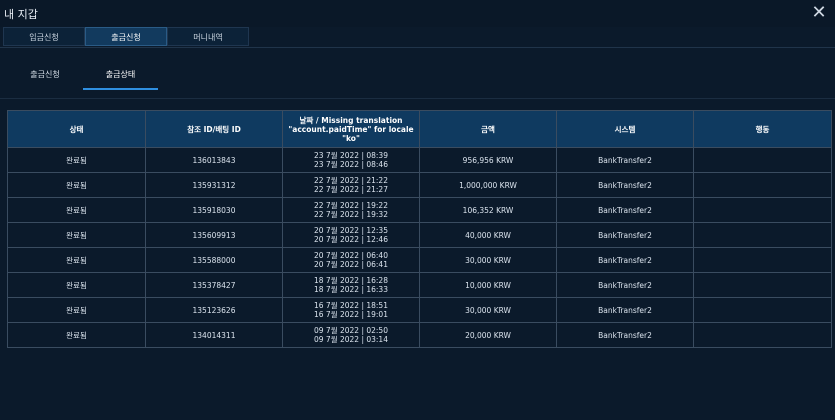  Describe the element at coordinates (351, 180) in the screenshot. I see `cell-date-requested: 22 7월 2022 | 21:22` at that location.